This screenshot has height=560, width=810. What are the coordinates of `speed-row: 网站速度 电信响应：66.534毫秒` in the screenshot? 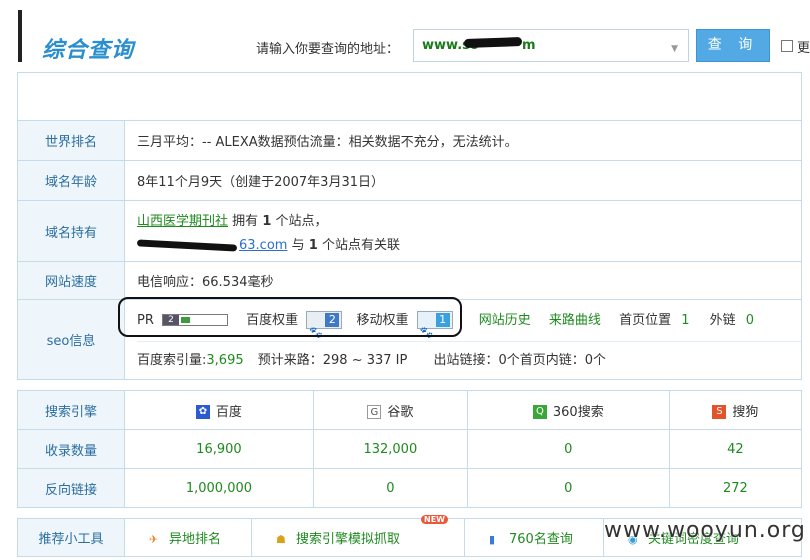 It's located at (409, 280).